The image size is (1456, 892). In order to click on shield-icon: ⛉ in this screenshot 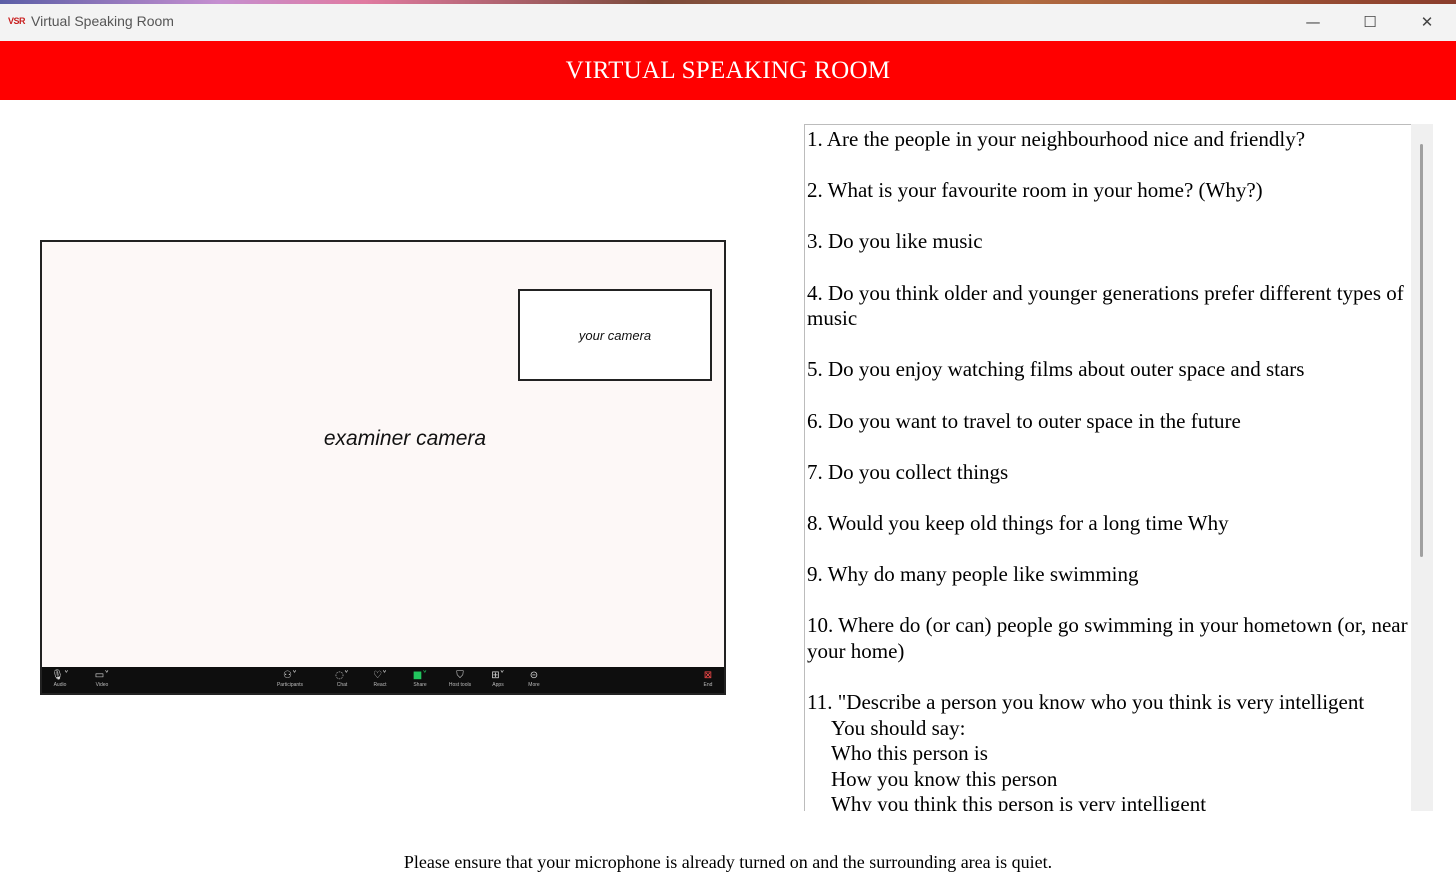, I will do `click(460, 675)`.